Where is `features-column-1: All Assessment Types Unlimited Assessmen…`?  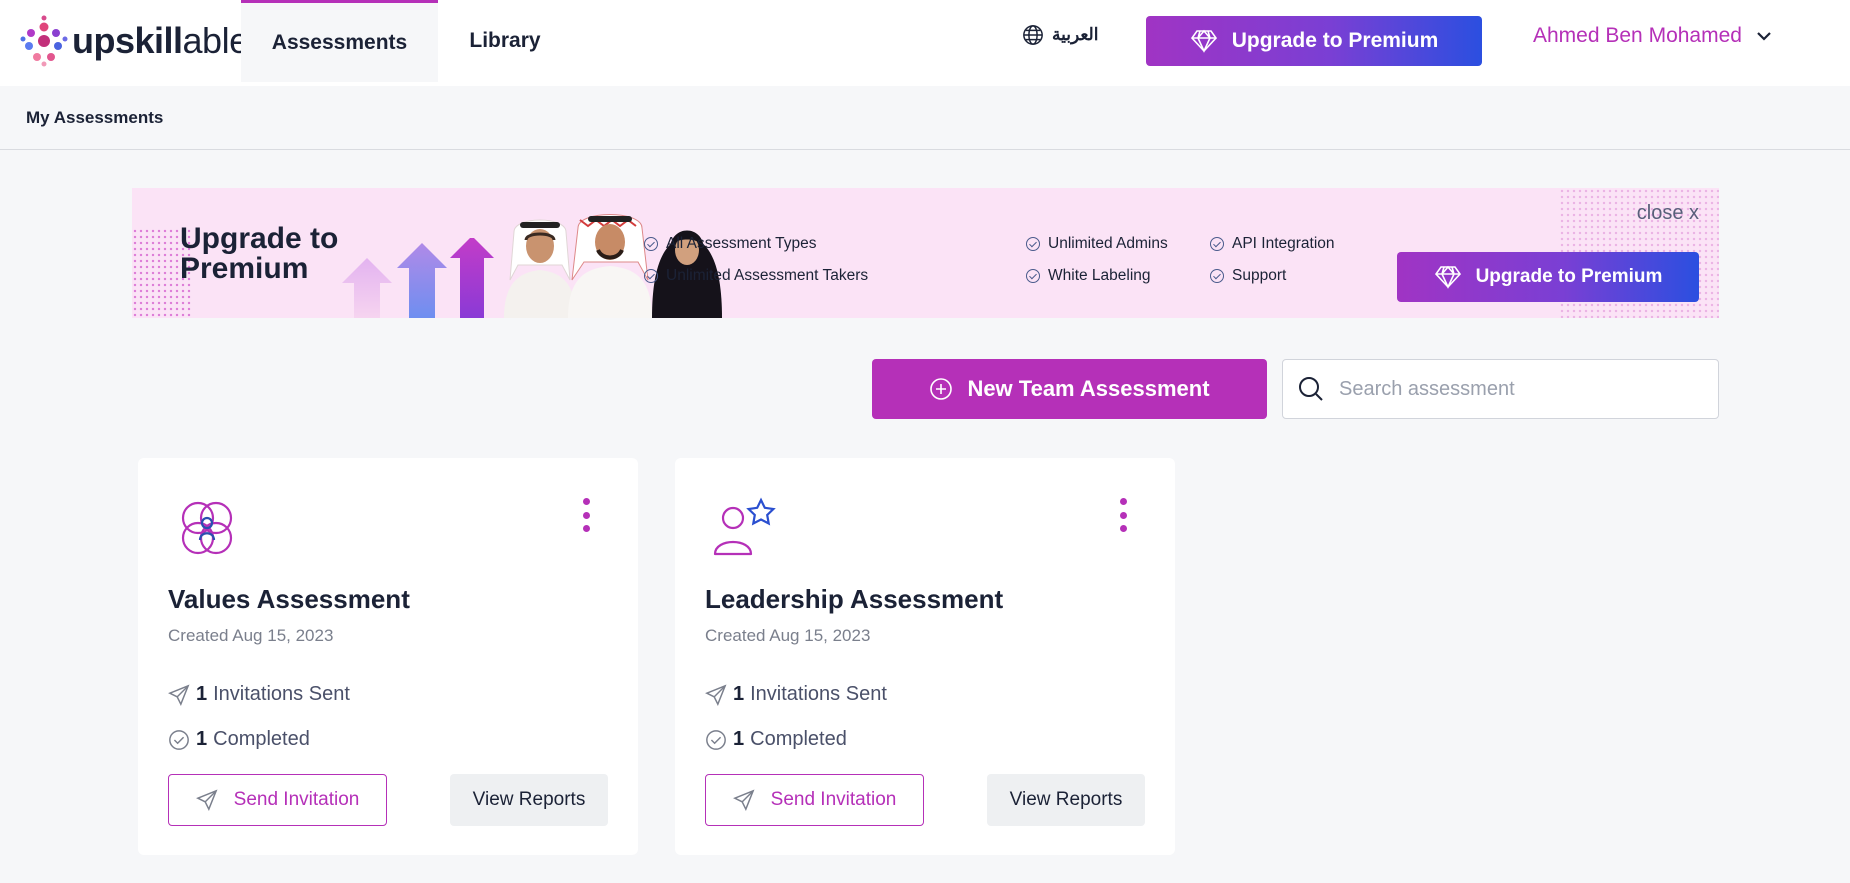
features-column-1: All Assessment Types Unlimited Assessmen… is located at coordinates (756, 260).